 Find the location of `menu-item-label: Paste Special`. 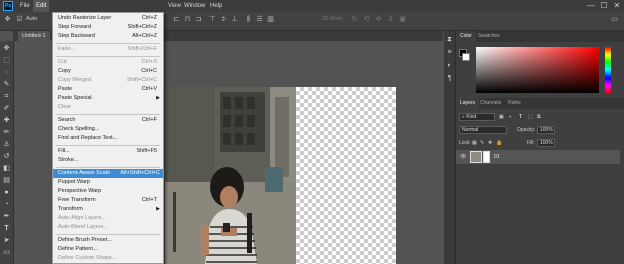

menu-item-label: Paste Special is located at coordinates (75, 98).